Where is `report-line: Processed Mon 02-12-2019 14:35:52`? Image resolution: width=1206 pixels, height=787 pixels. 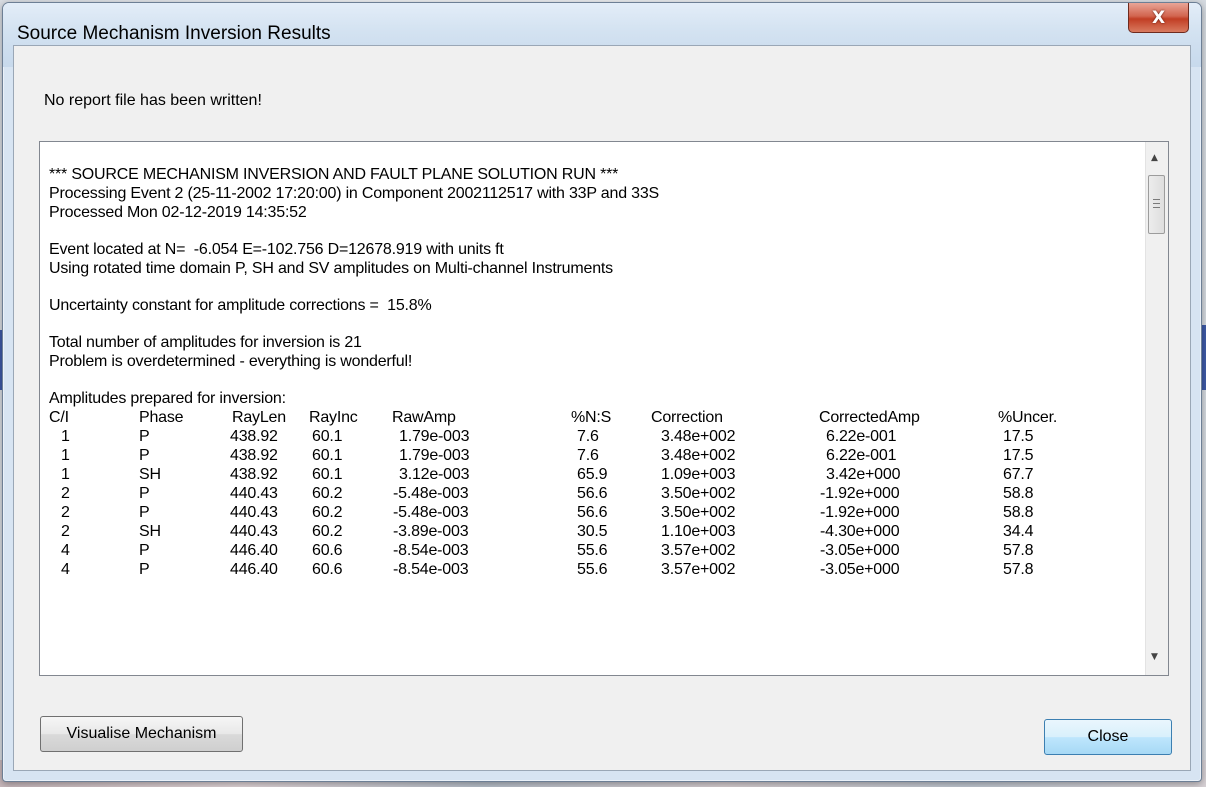
report-line: Processed Mon 02-12-2019 14:35:52 is located at coordinates (178, 212).